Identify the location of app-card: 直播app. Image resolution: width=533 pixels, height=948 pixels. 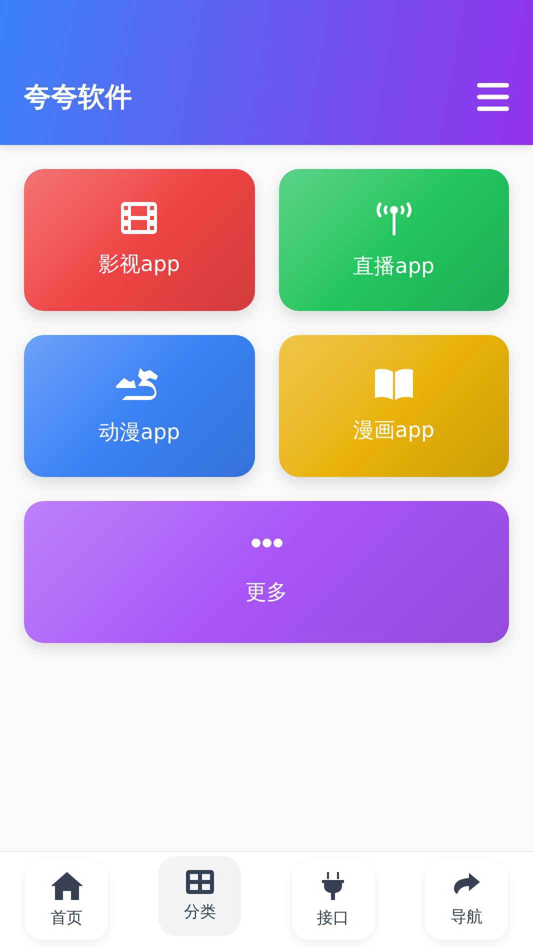
(393, 240).